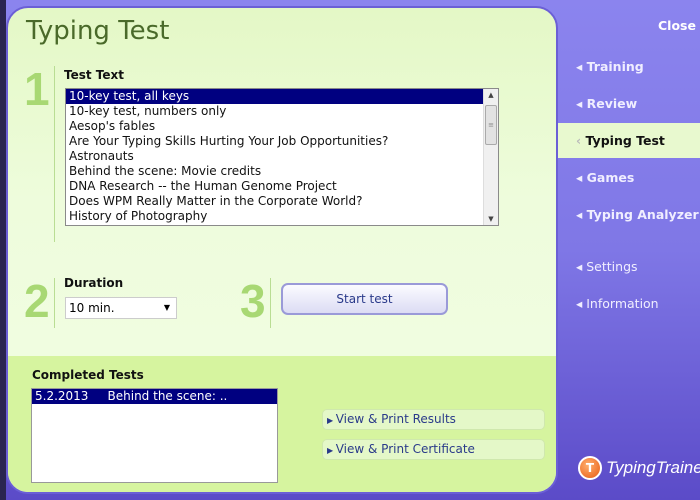 This screenshot has width=700, height=500. What do you see at coordinates (653, 467) in the screenshot?
I see `logo-text: TypingTrainer` at bounding box center [653, 467].